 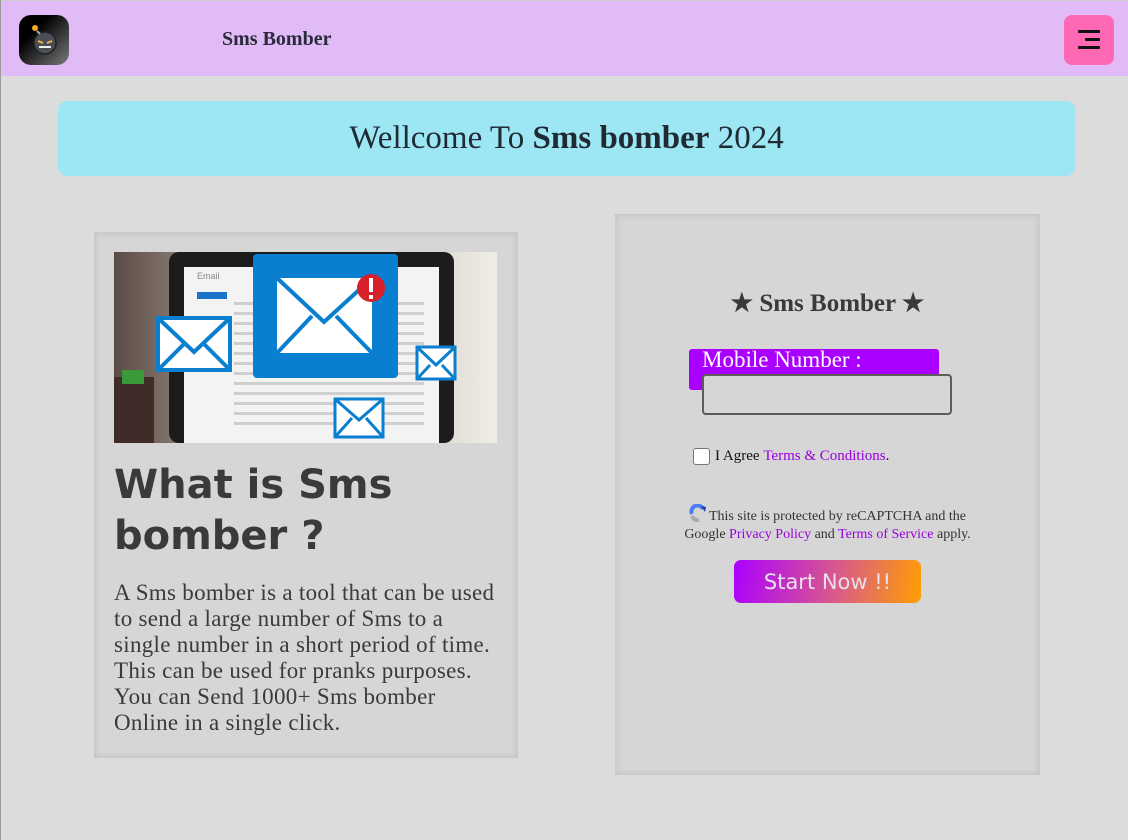 What do you see at coordinates (441, 138) in the screenshot?
I see `welcome-prefix: Wellcome To` at bounding box center [441, 138].